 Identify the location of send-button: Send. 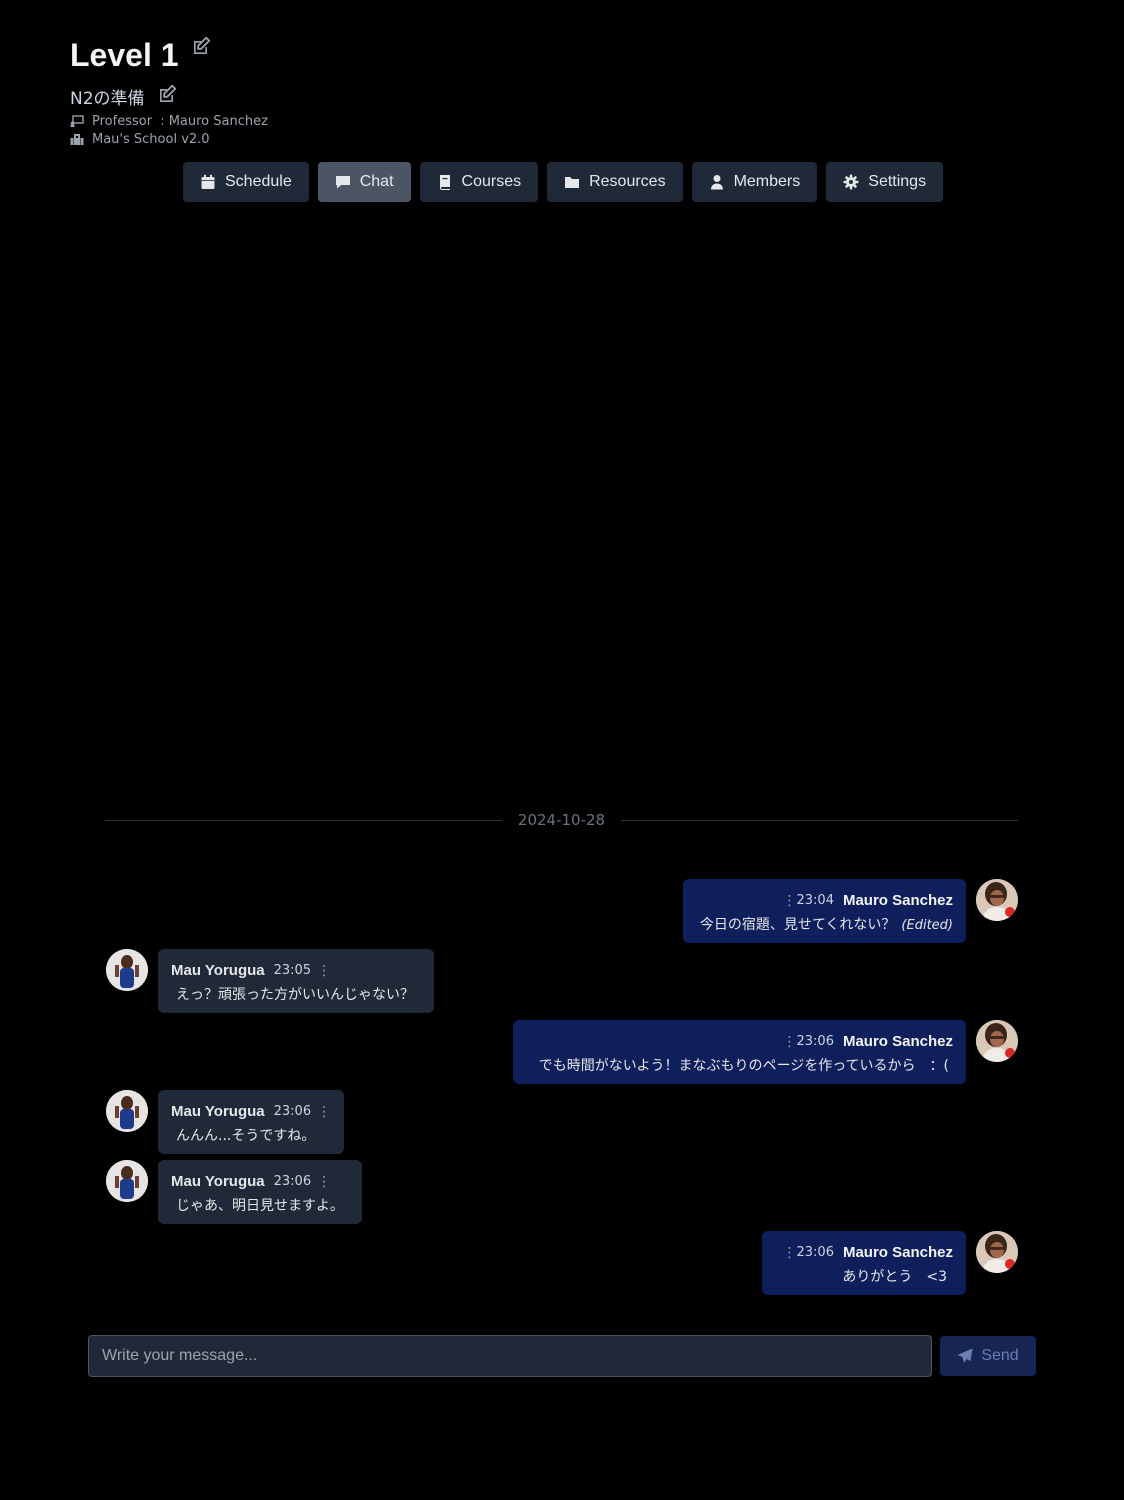
(988, 1356).